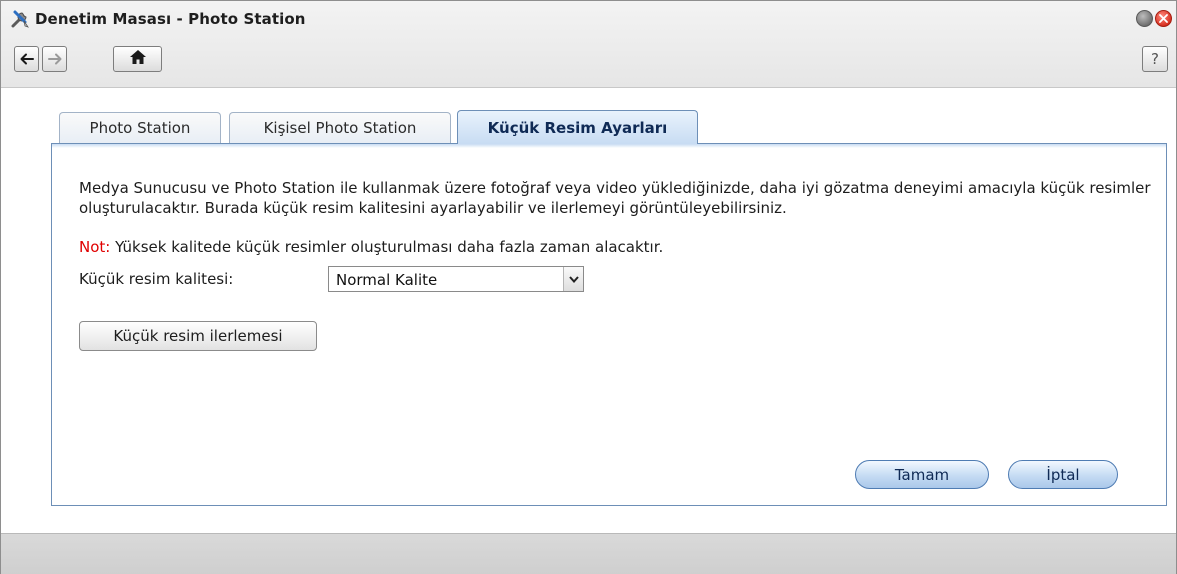  I want to click on close-icon, so click(1163, 18).